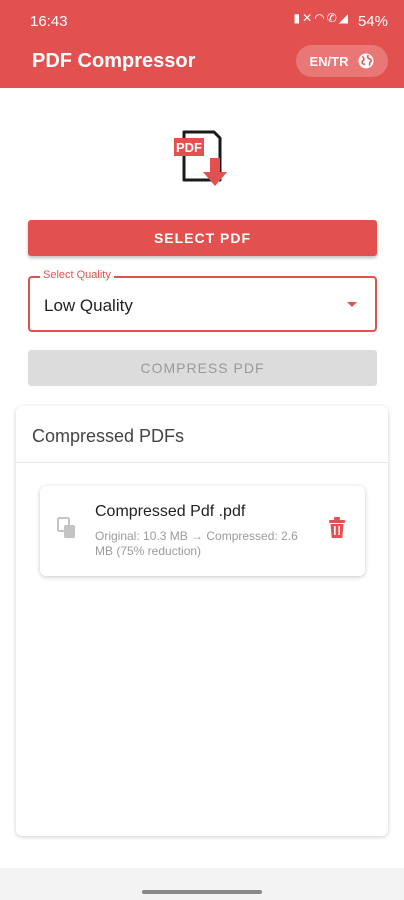 The image size is (404, 900). I want to click on divider, so click(202, 462).